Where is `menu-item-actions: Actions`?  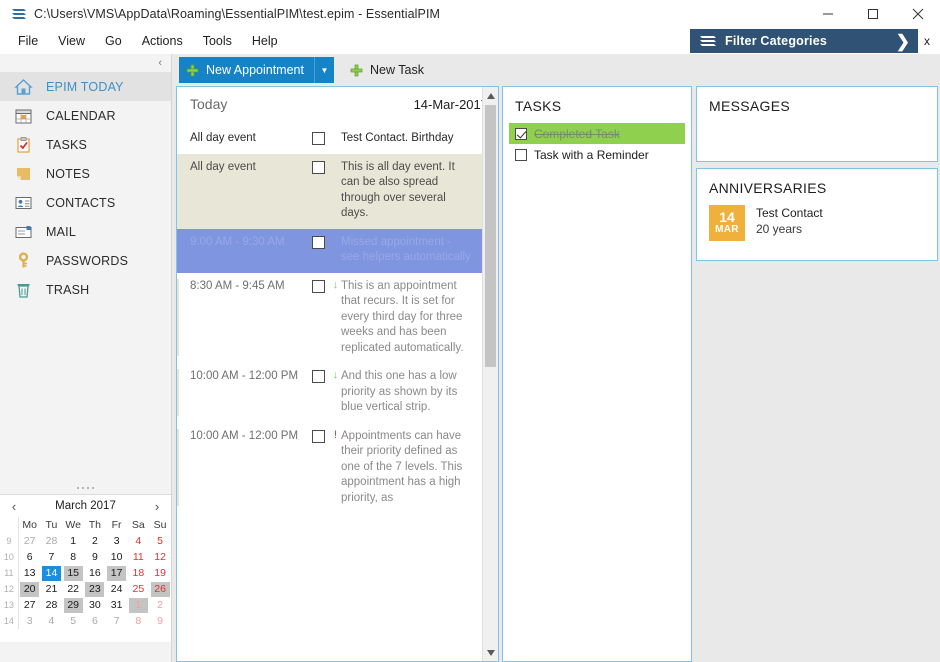 menu-item-actions: Actions is located at coordinates (162, 41).